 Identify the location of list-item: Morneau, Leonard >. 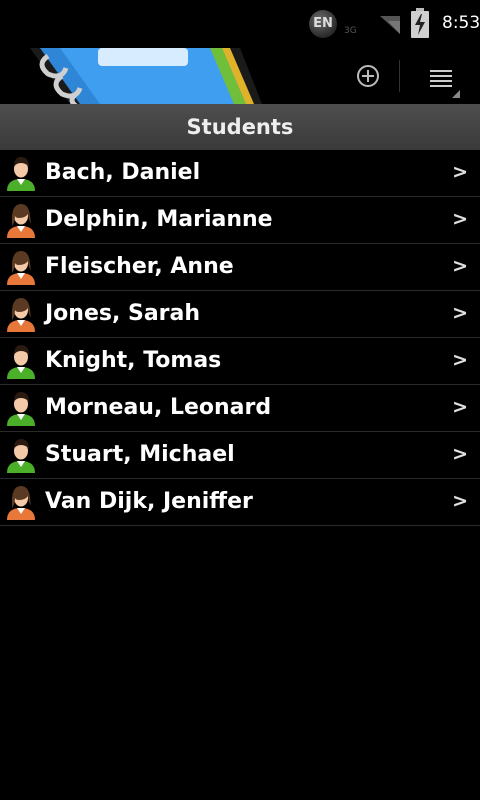
(240, 408).